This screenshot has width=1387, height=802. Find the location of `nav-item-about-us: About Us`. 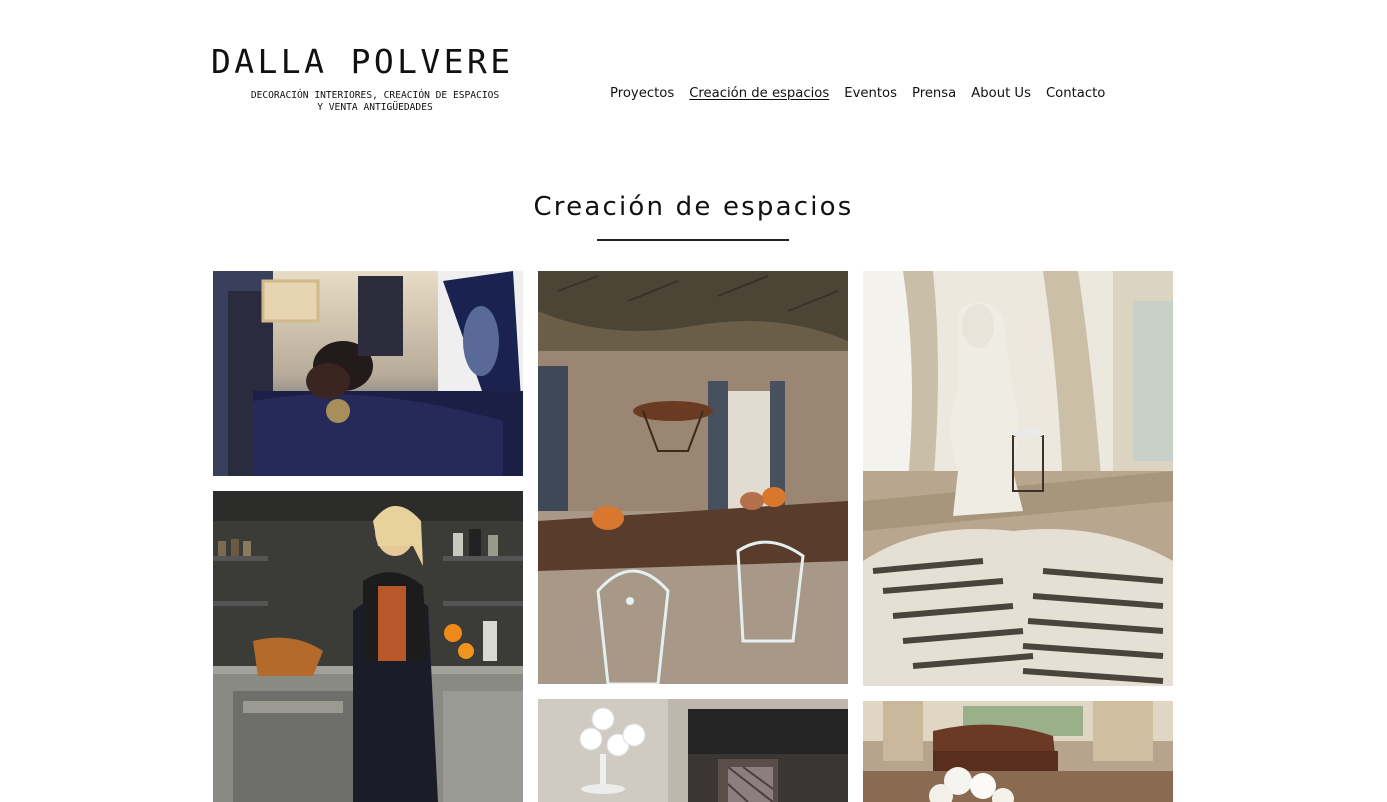

nav-item-about-us: About Us is located at coordinates (1001, 93).